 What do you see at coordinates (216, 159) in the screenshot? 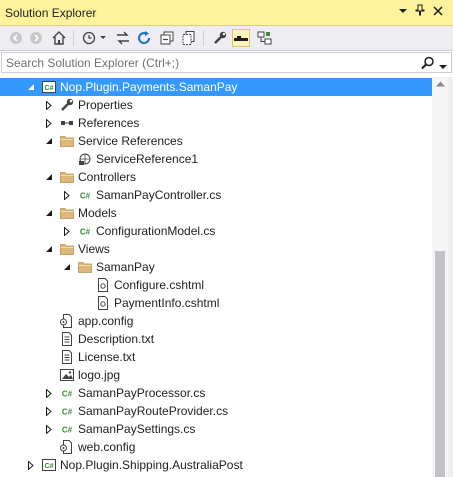
I see `tree-item: ServiceReference1` at bounding box center [216, 159].